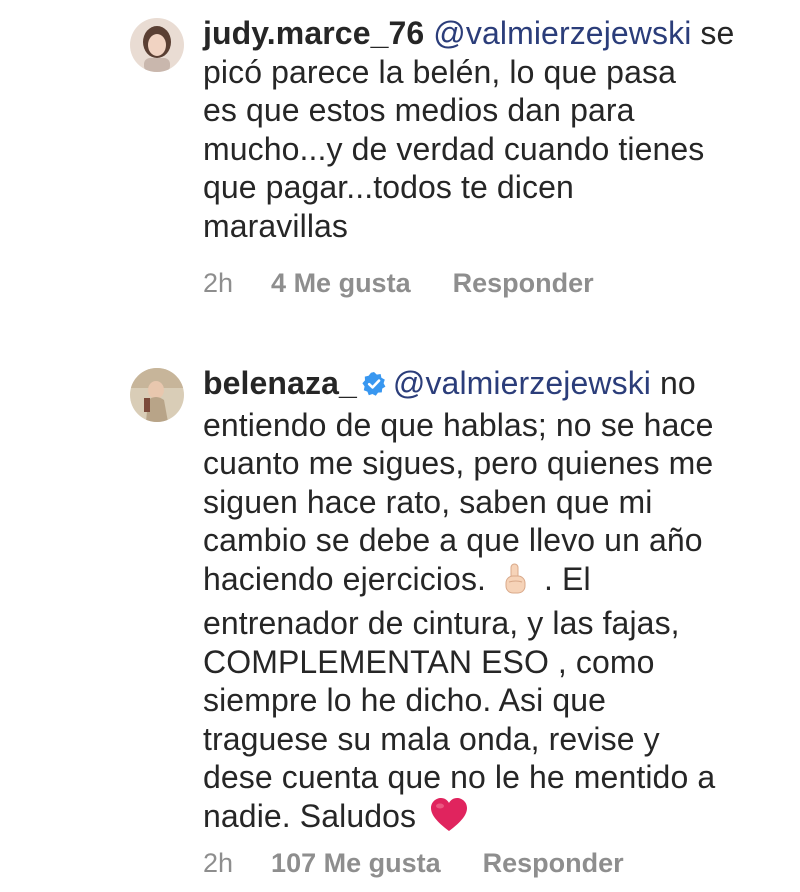 The height and width of the screenshot is (892, 800). What do you see at coordinates (713, 33) in the screenshot?
I see `text-line: se` at bounding box center [713, 33].